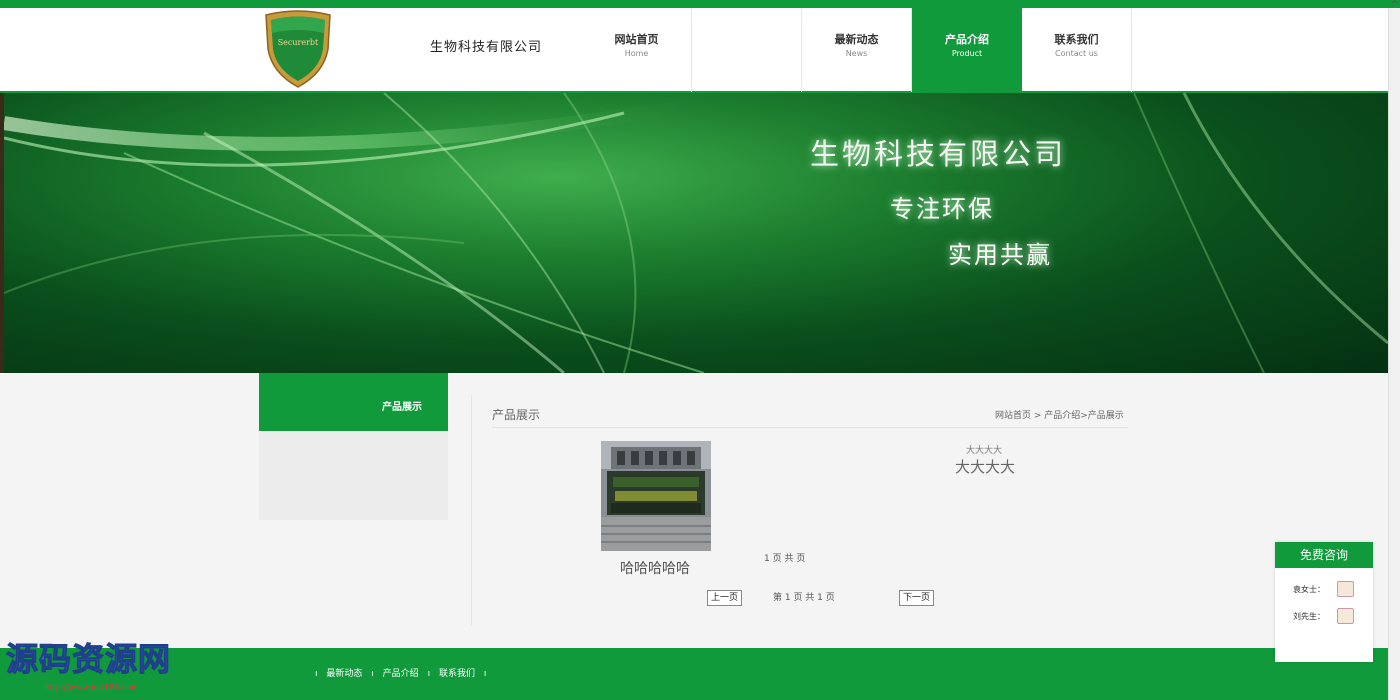 The width and height of the screenshot is (1400, 700). What do you see at coordinates (1076, 53) in the screenshot?
I see `nav-contact-sub: Contact us` at bounding box center [1076, 53].